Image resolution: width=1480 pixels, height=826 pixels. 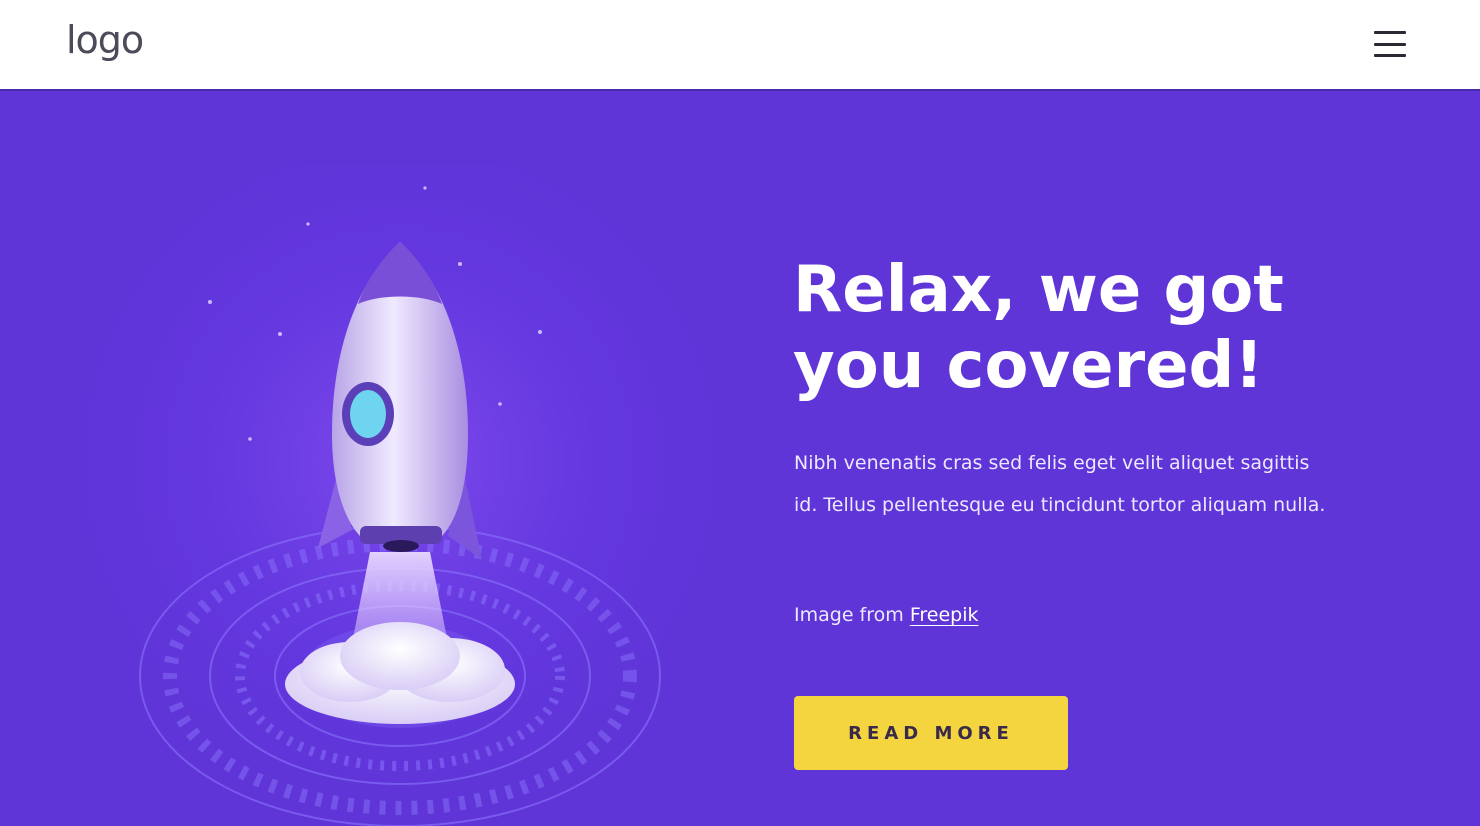 What do you see at coordinates (849, 615) in the screenshot?
I see `credit-prefix: Image from` at bounding box center [849, 615].